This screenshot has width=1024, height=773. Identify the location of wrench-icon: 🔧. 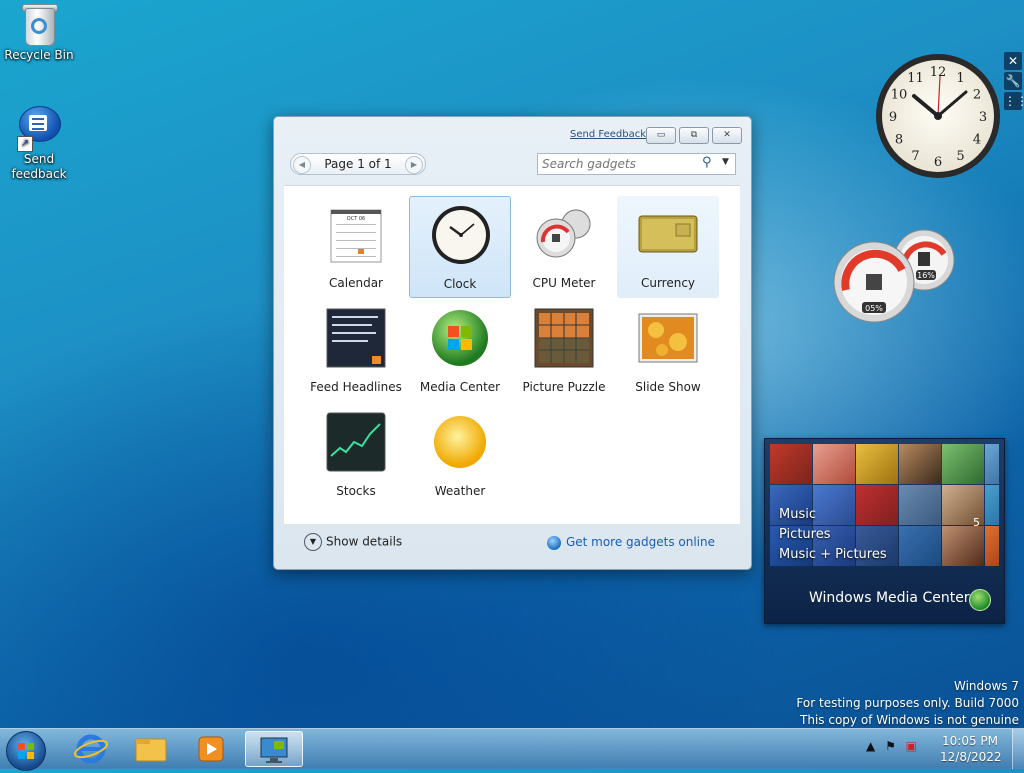
(1013, 81).